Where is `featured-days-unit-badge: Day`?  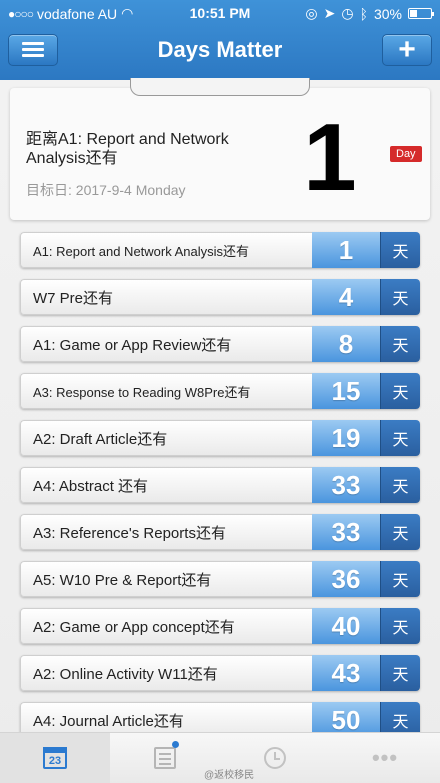 featured-days-unit-badge: Day is located at coordinates (406, 154).